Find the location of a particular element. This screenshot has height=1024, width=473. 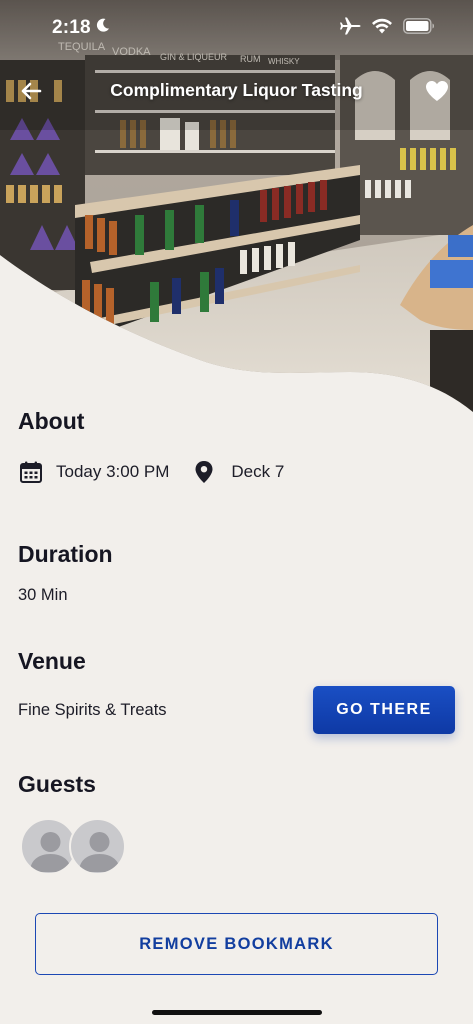

heart-icon is located at coordinates (437, 91).